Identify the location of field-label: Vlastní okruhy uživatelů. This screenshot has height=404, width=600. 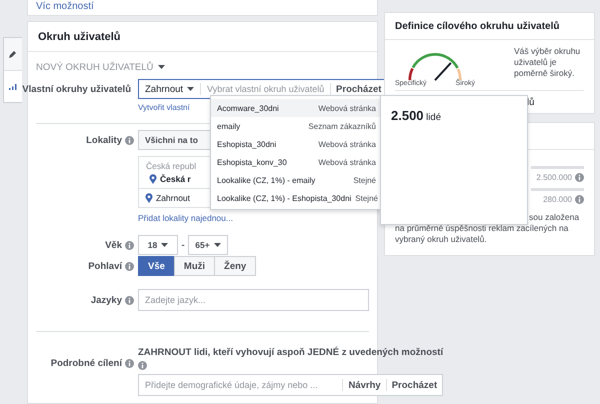
(76, 89).